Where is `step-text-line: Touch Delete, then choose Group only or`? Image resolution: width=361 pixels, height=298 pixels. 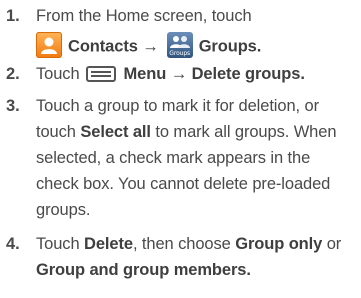
step-text-line: Touch Delete, then choose Group only or is located at coordinates (188, 244).